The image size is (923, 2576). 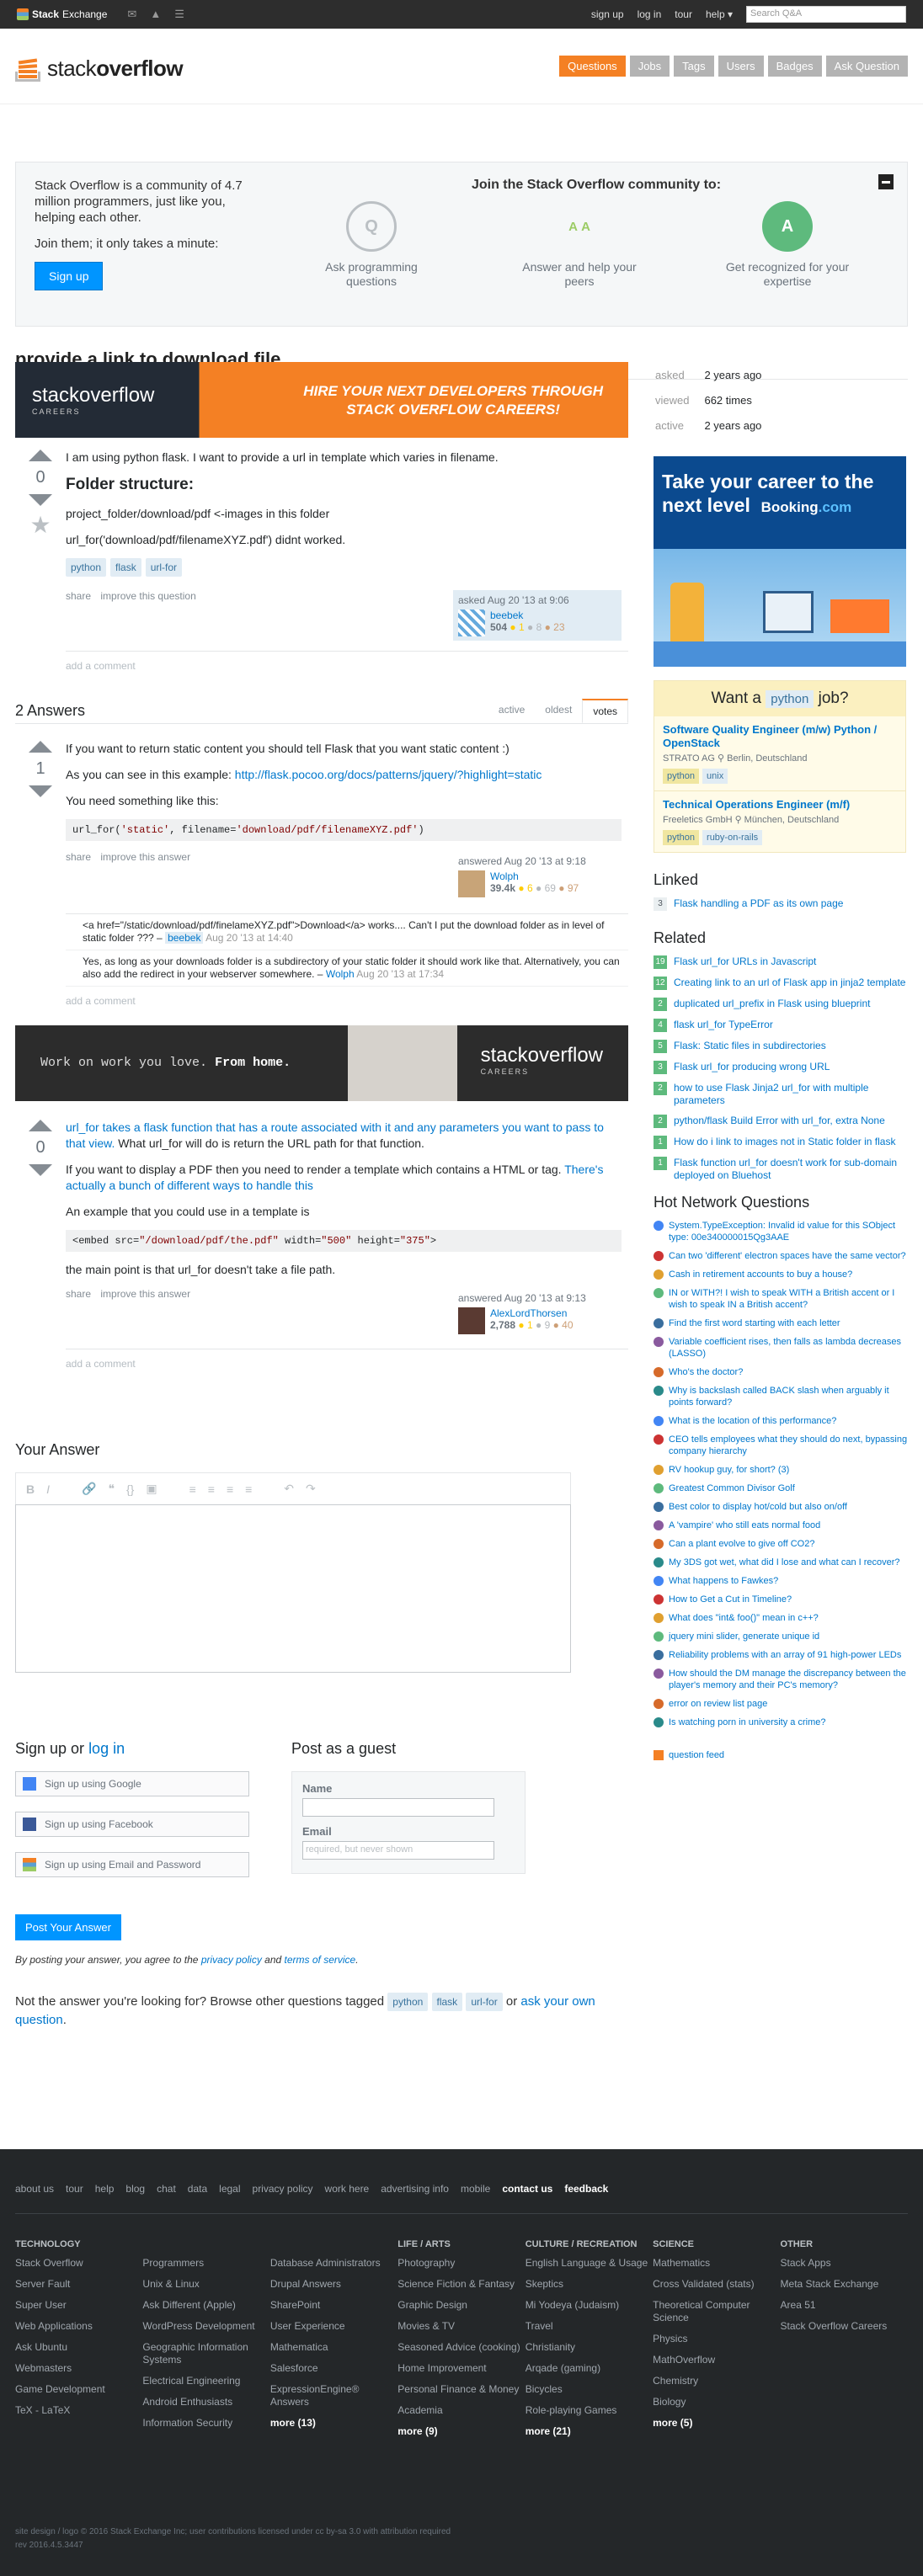 What do you see at coordinates (716, 2360) in the screenshot?
I see `footer-site-link: MathOverflow` at bounding box center [716, 2360].